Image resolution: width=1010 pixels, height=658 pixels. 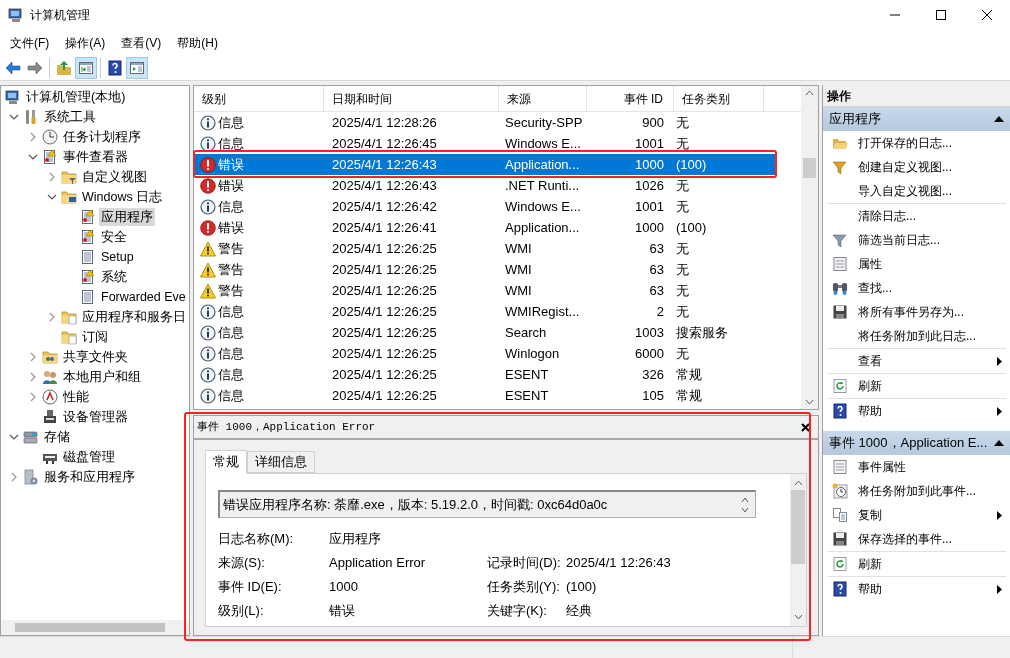 I want to click on event-row: 信息 2025/4/1 12:26:25 ESENT 105 常规, so click(x=485, y=395).